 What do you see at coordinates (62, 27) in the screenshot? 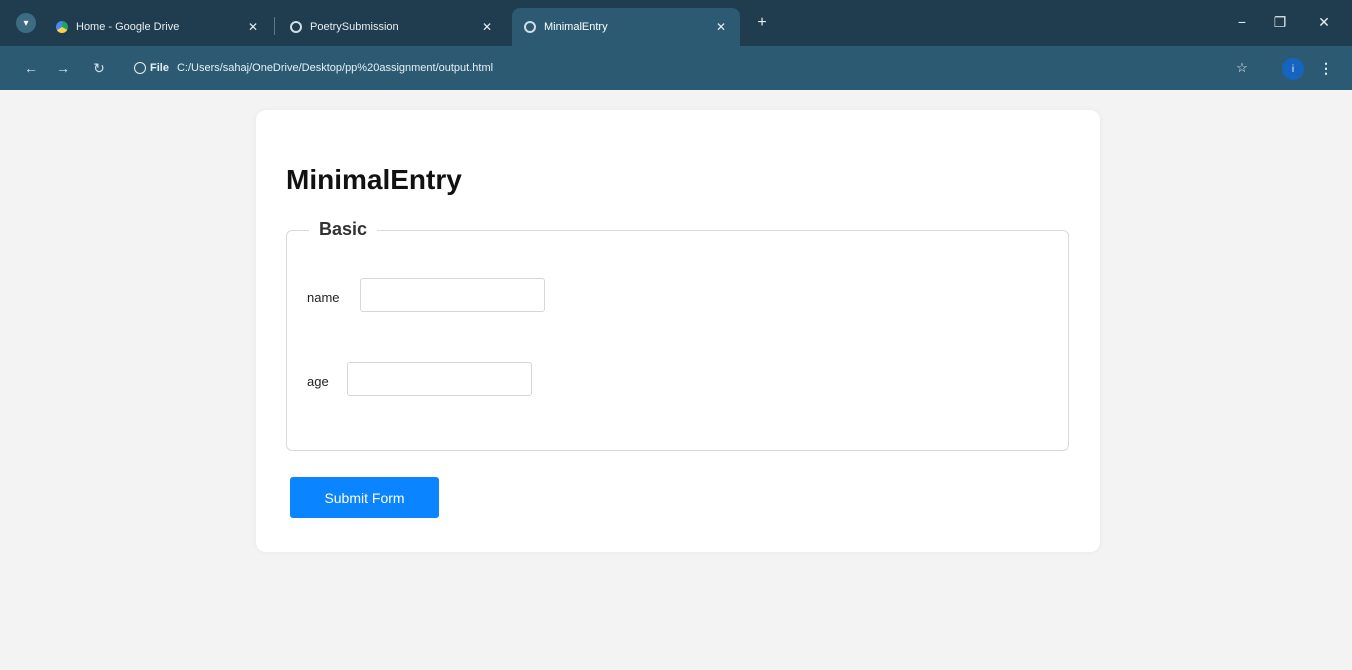
I see `google-drive-icon` at bounding box center [62, 27].